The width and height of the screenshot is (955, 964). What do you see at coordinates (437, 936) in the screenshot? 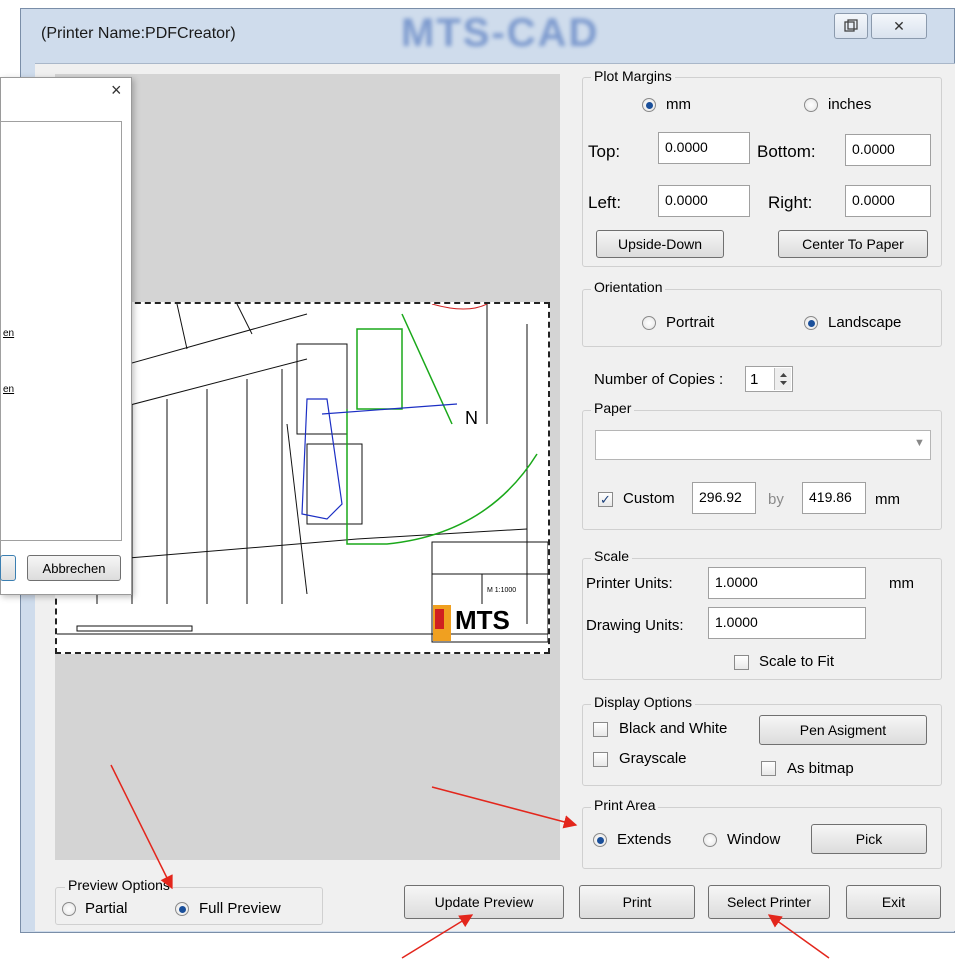
I see `arrow-update-preview` at bounding box center [437, 936].